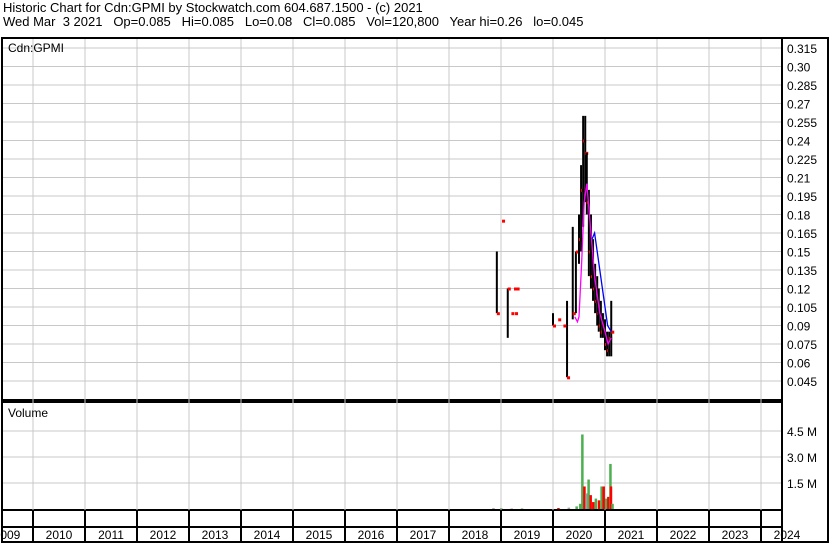 This screenshot has height=543, width=830. Describe the element at coordinates (802, 458) in the screenshot. I see `volume-tick-label: 3.0 M` at that location.